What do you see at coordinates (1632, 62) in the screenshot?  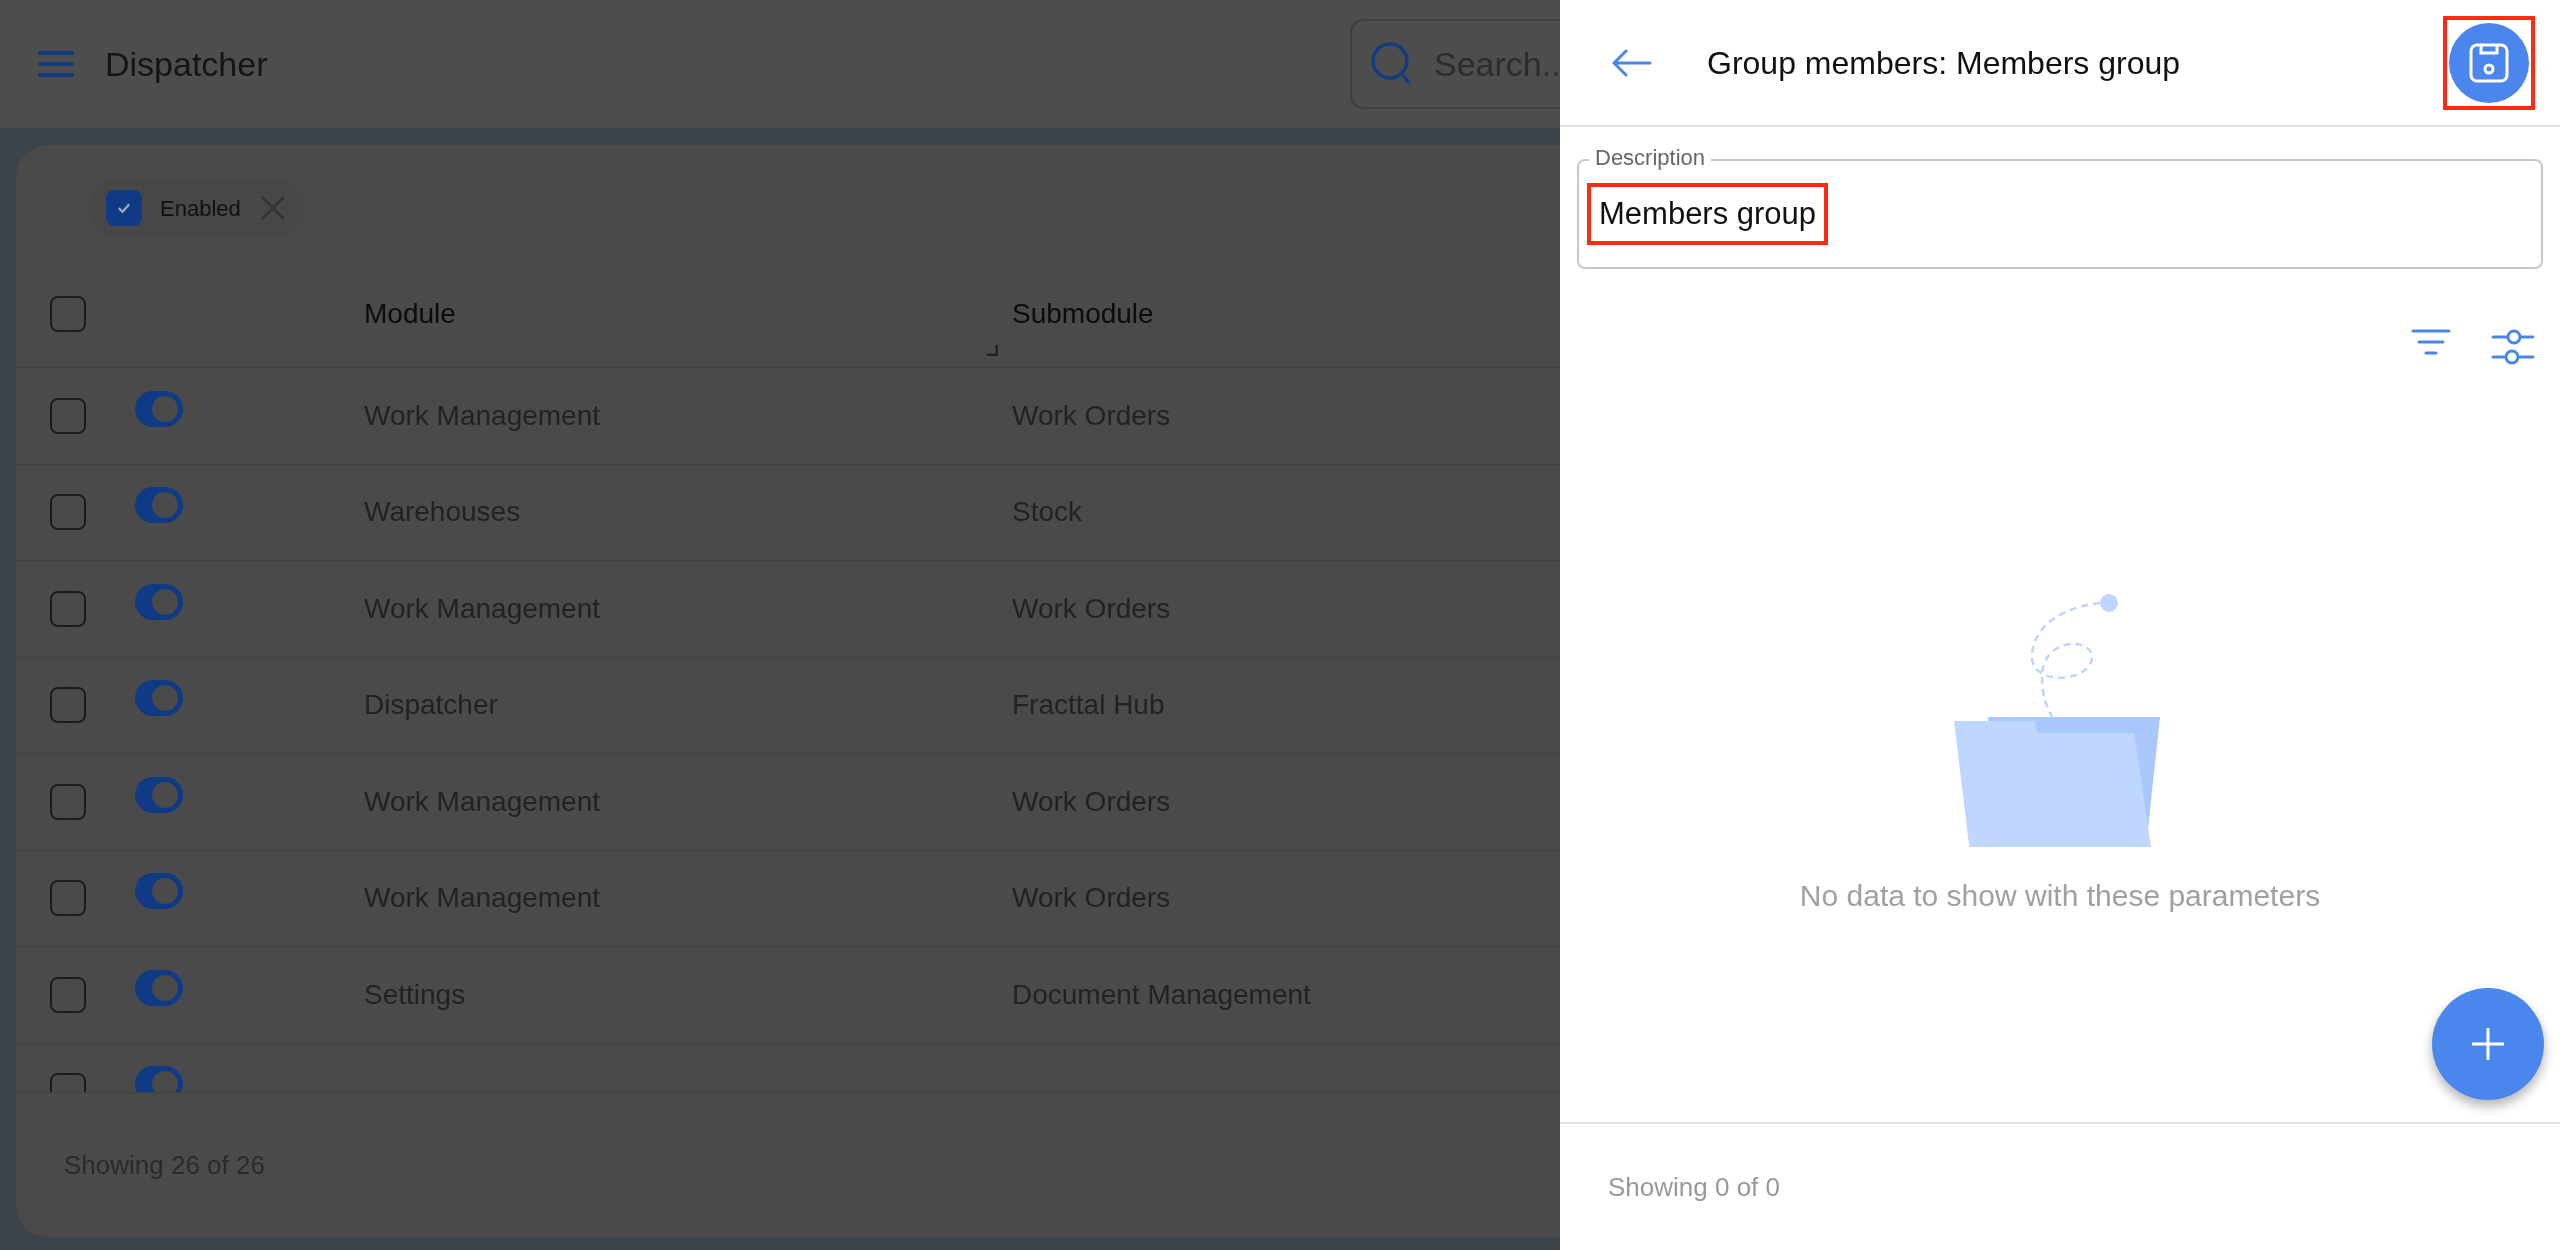 I see `back-arrow-icon` at bounding box center [1632, 62].